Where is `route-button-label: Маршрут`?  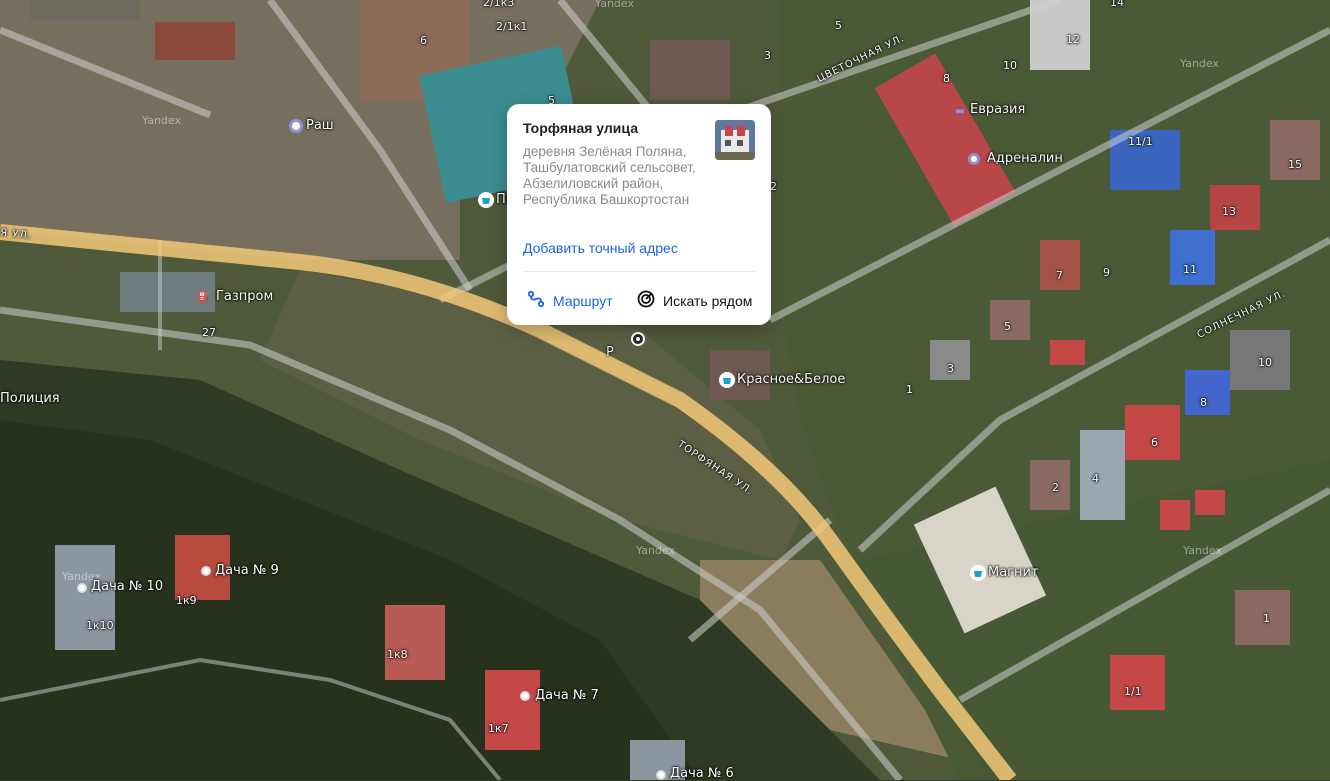
route-button-label: Маршрут is located at coordinates (583, 300).